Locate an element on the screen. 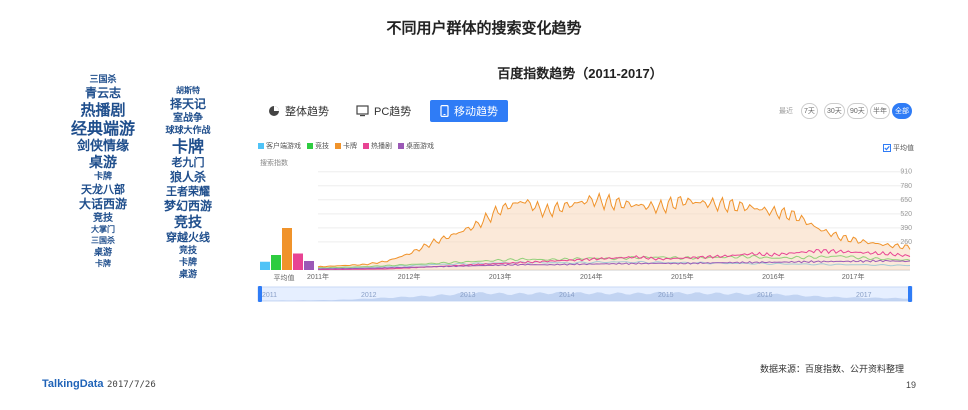 The width and height of the screenshot is (968, 410). zoom-tick-label: 2016 is located at coordinates (765, 295).